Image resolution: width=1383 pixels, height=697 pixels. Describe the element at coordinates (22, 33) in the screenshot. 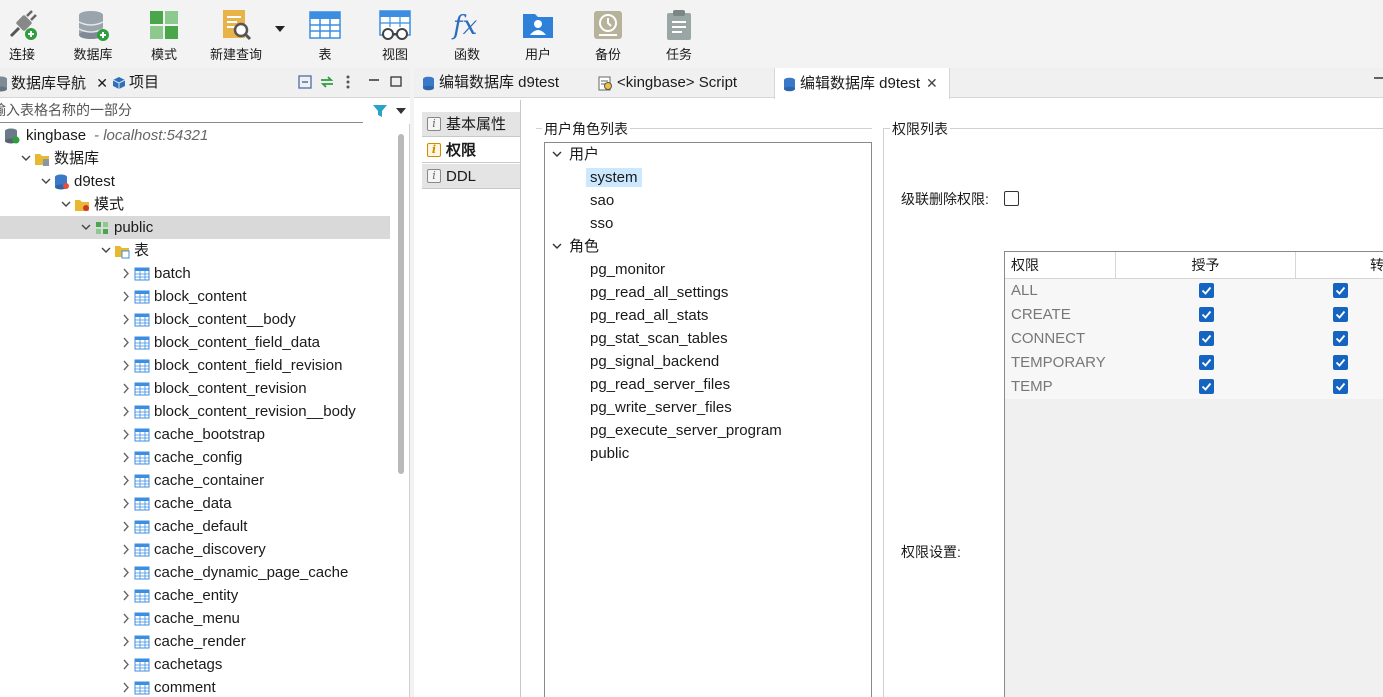

I see `connect-button: 连接` at that location.